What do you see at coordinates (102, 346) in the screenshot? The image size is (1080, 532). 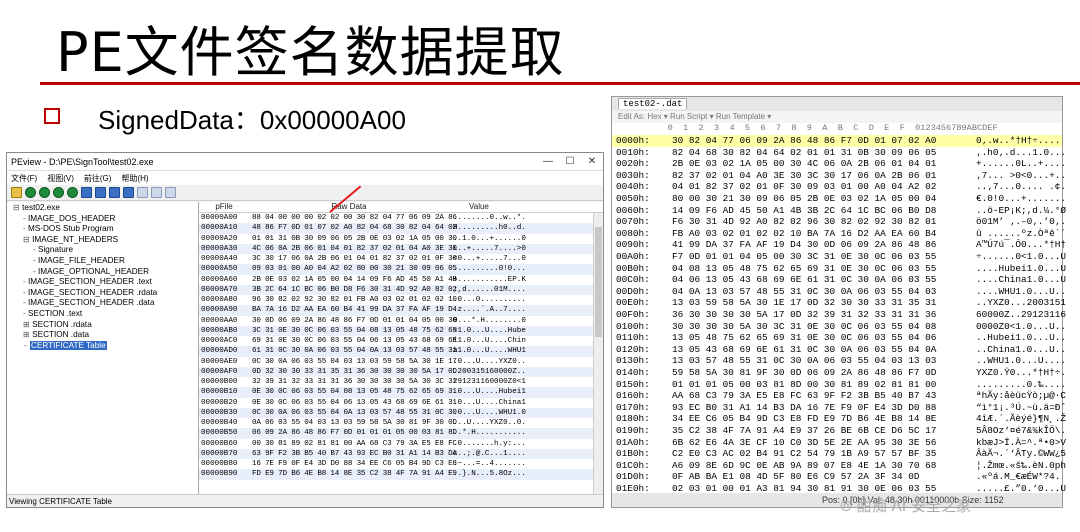 I see `tree-item: - CERTIFICATE Table` at bounding box center [102, 346].